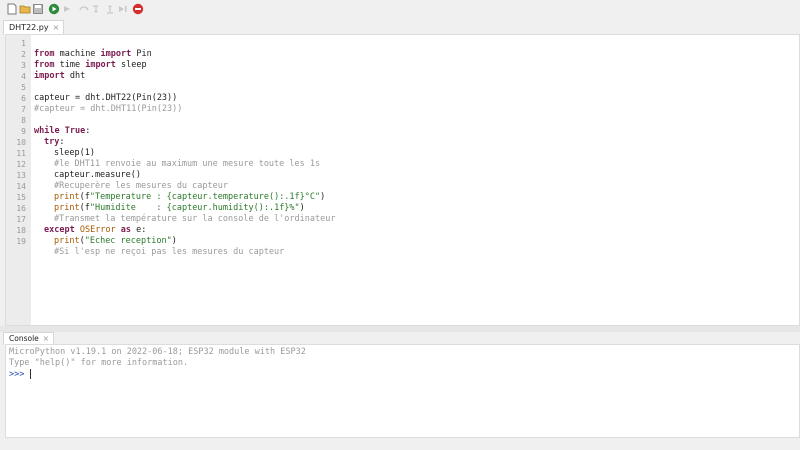  What do you see at coordinates (25, 9) in the screenshot?
I see `open-folder-icon` at bounding box center [25, 9].